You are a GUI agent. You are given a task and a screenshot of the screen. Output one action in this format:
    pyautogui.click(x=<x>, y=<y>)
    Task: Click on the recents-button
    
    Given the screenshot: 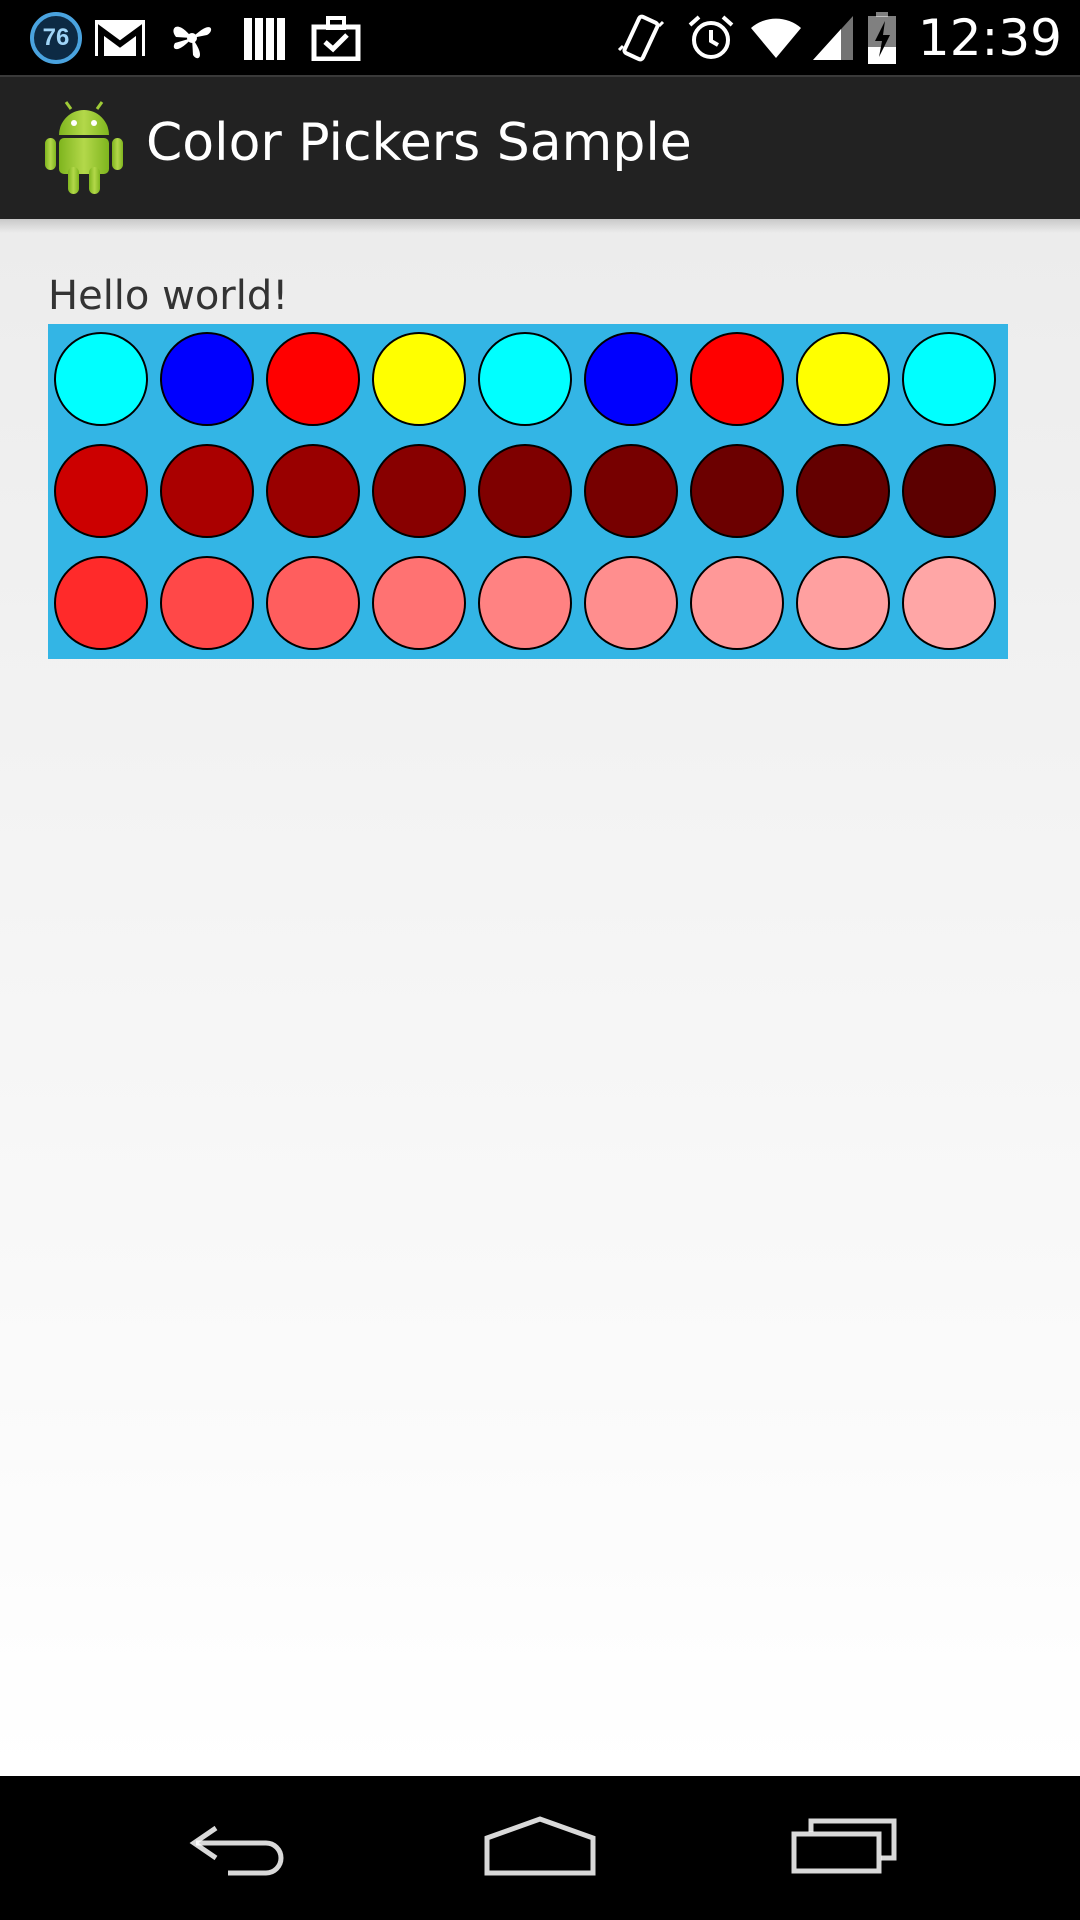 What is the action you would take?
    pyautogui.click(x=844, y=1848)
    